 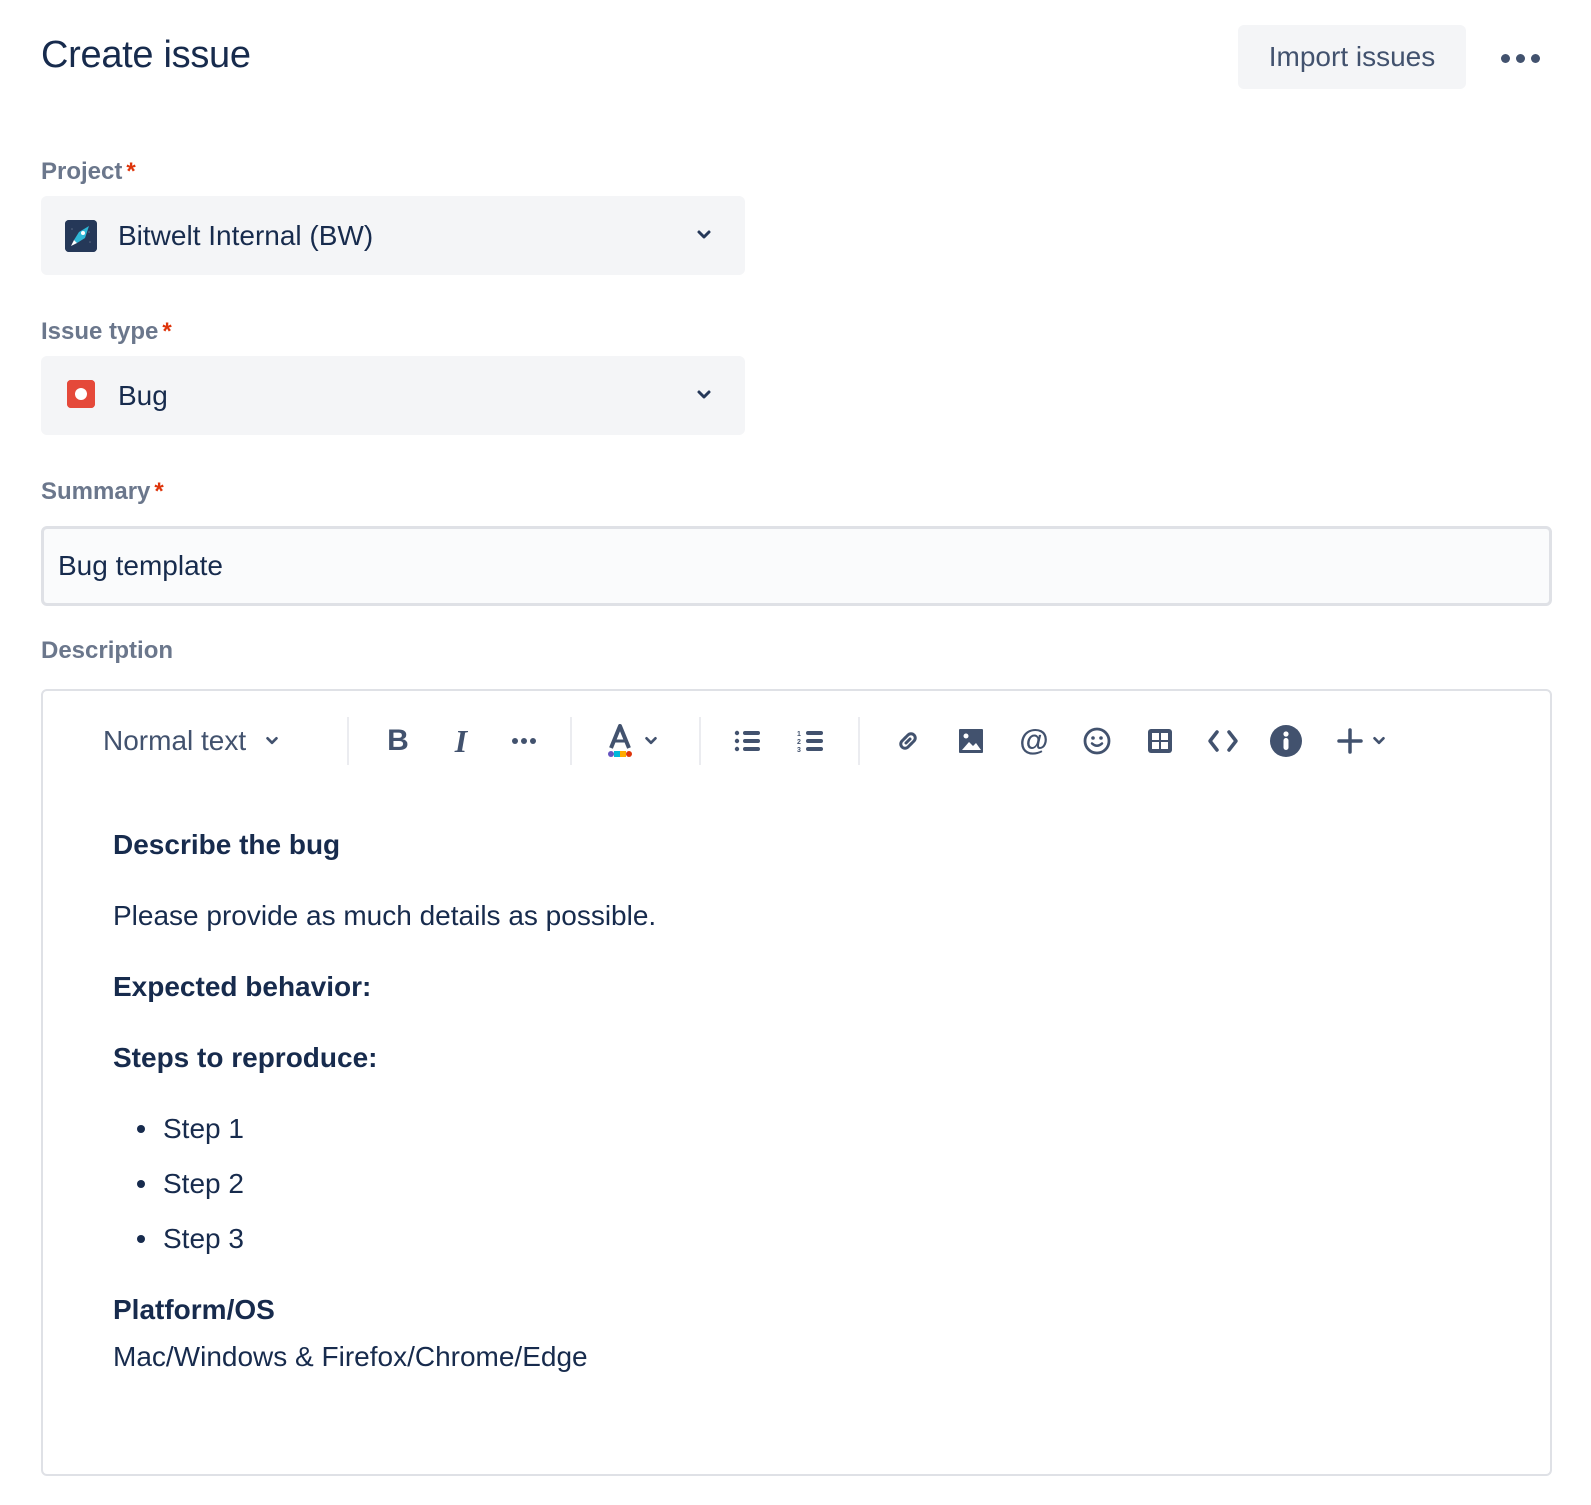 I want to click on mention-icon: @, so click(x=1034, y=740).